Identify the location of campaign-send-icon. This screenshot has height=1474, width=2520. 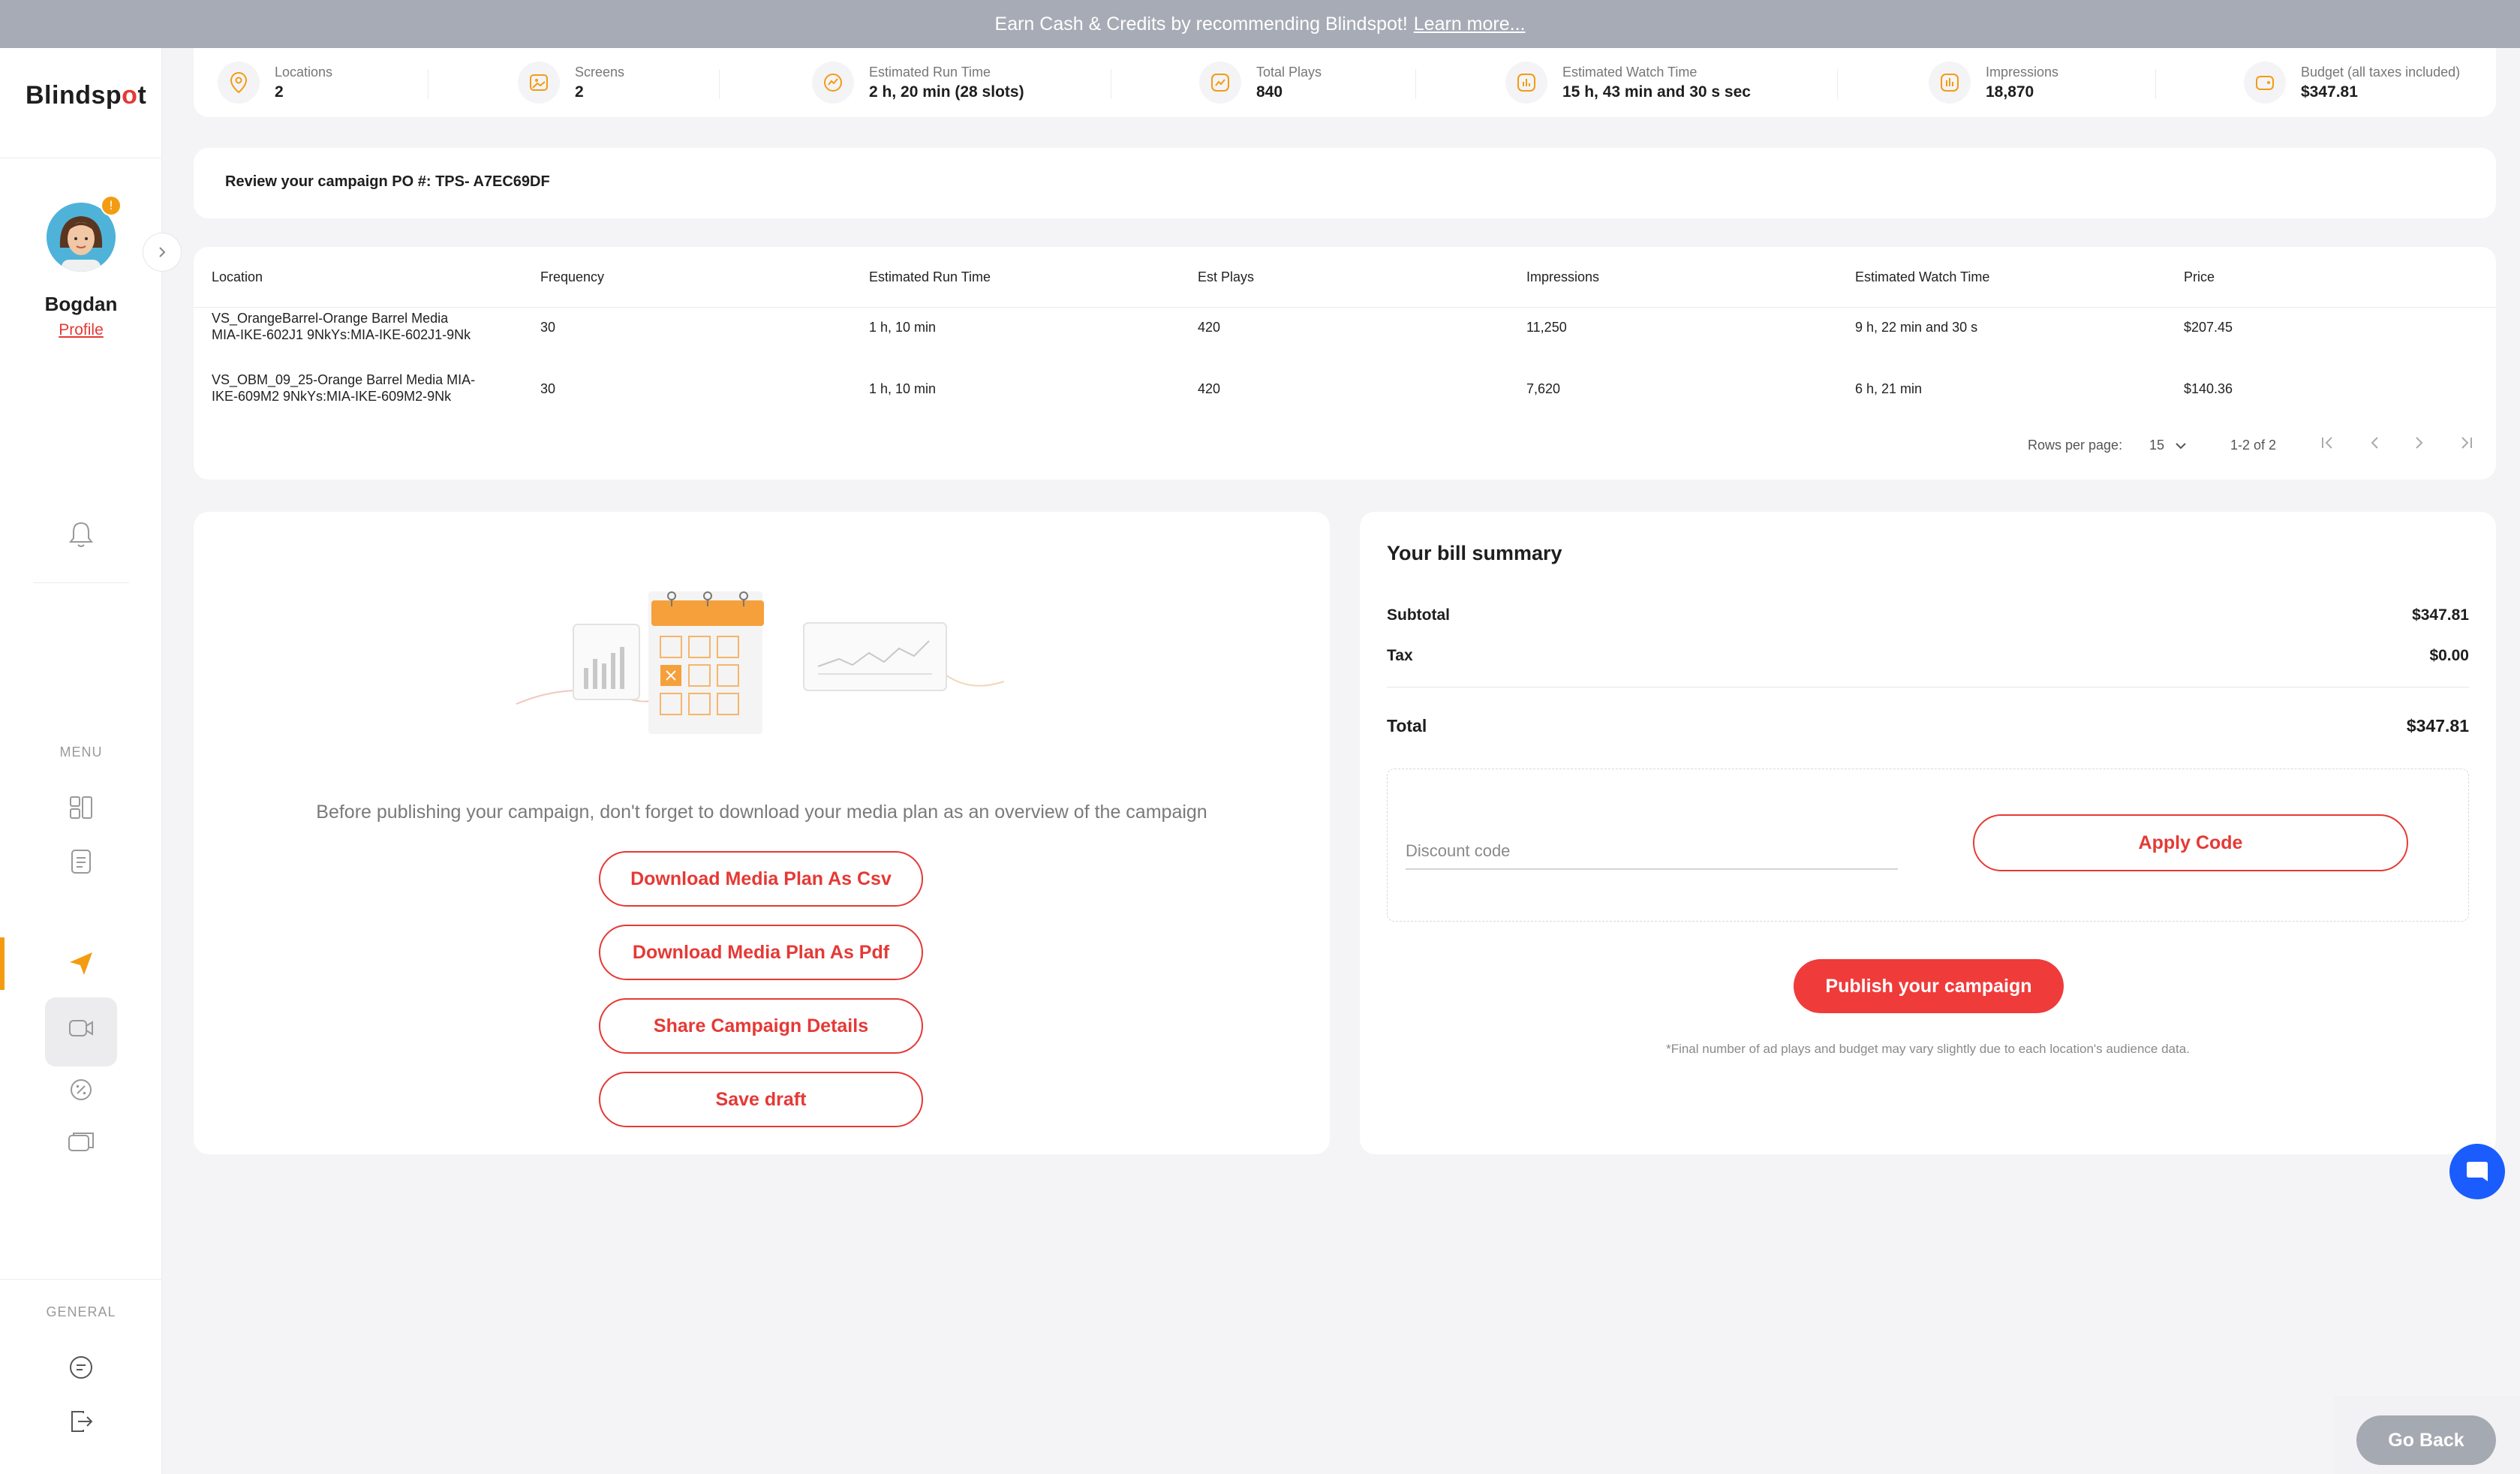
(81, 964).